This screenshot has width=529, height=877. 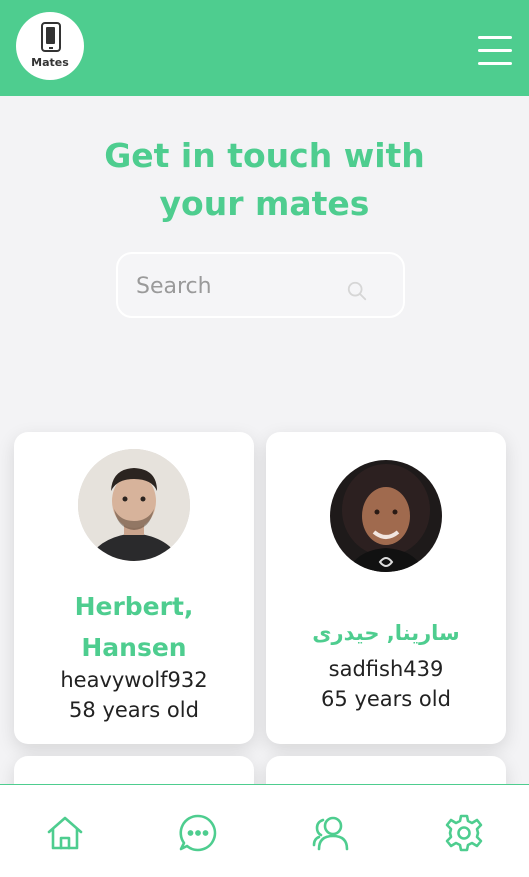 What do you see at coordinates (264, 203) in the screenshot?
I see `page-title-line-2: your mates` at bounding box center [264, 203].